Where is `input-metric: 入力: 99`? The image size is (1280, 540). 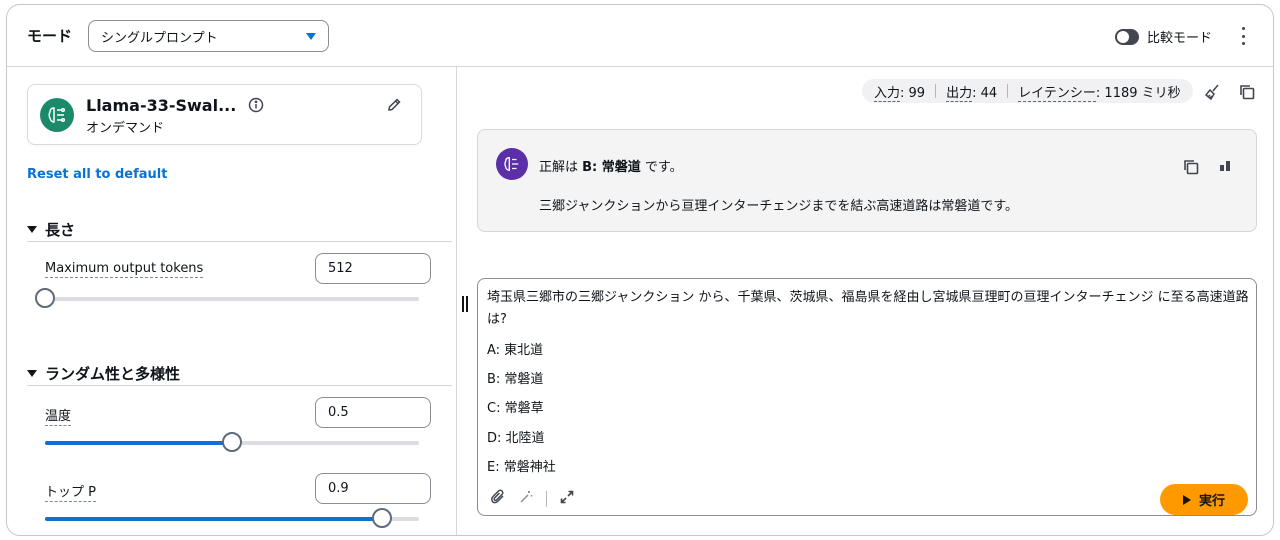
input-metric: 入力: 99 is located at coordinates (900, 93).